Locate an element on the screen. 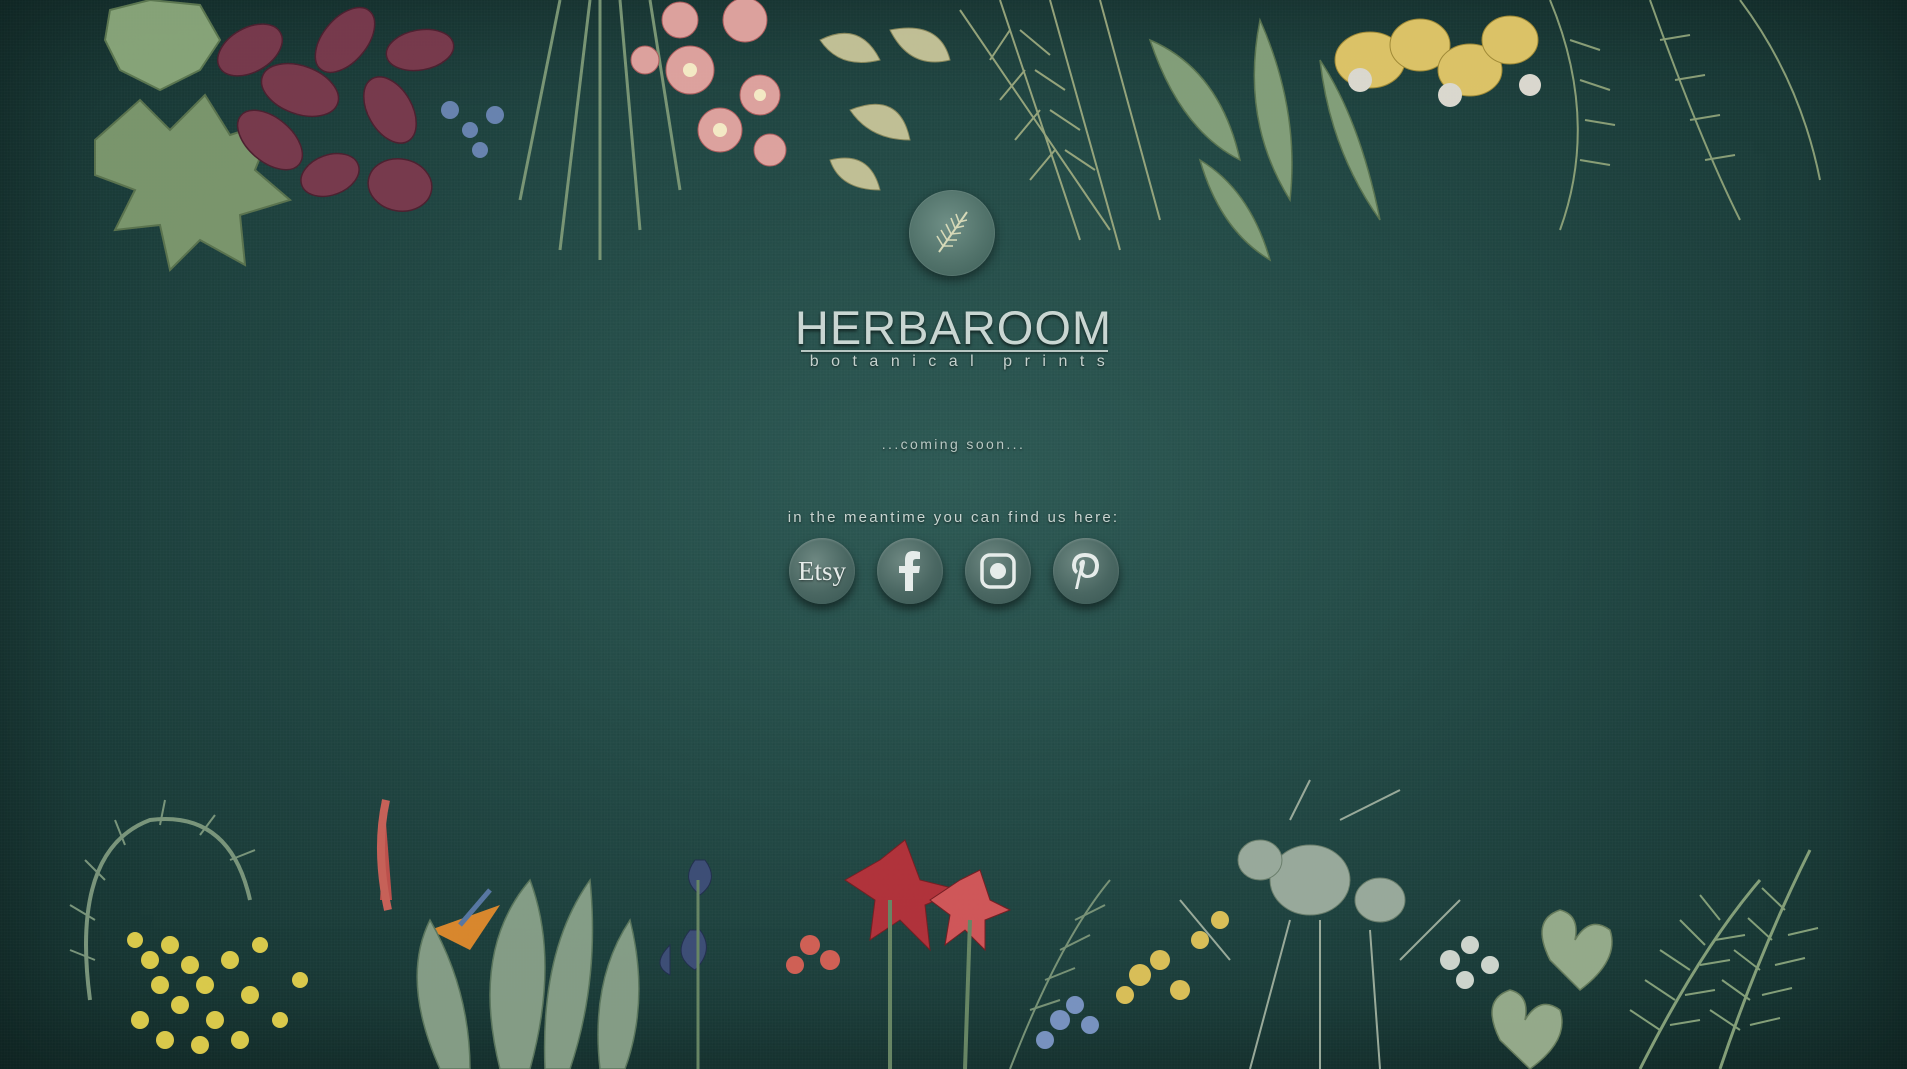  instagram-icon is located at coordinates (998, 571).